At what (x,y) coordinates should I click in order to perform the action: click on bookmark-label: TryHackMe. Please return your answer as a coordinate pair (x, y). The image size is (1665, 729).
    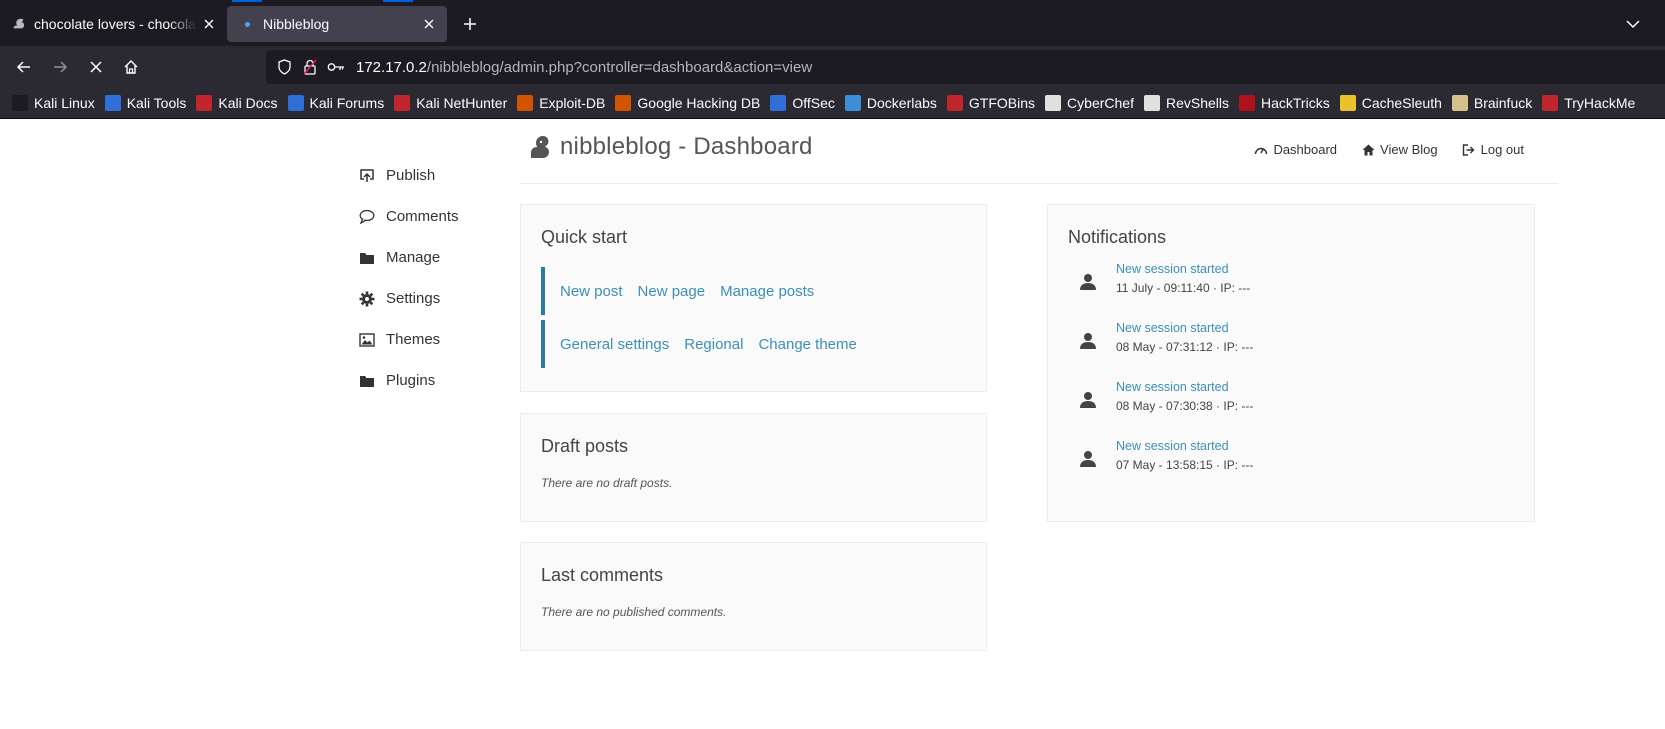
    Looking at the image, I should click on (1600, 103).